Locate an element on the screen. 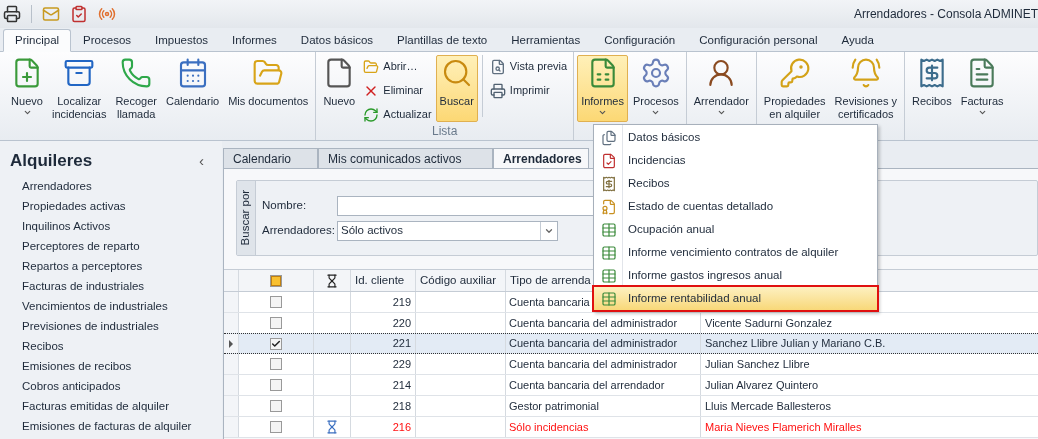 The width and height of the screenshot is (1038, 439). document-tab: Calendario is located at coordinates (270, 158).